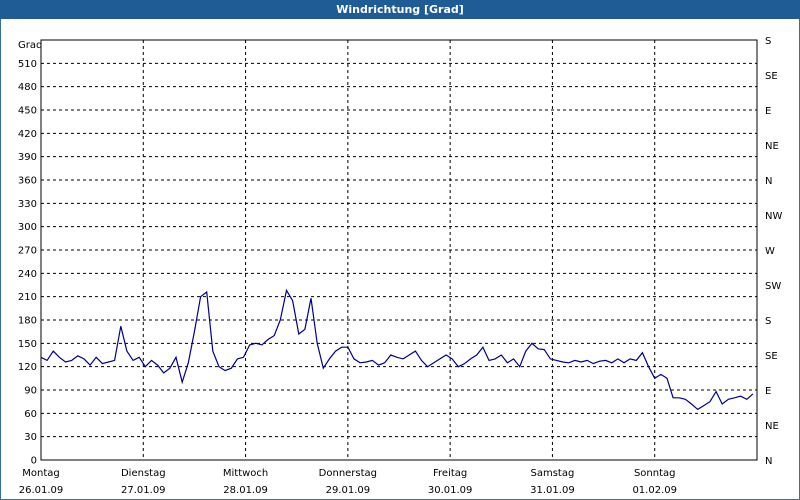  Describe the element at coordinates (40, 473) in the screenshot. I see `x-tick-day: Montag` at that location.